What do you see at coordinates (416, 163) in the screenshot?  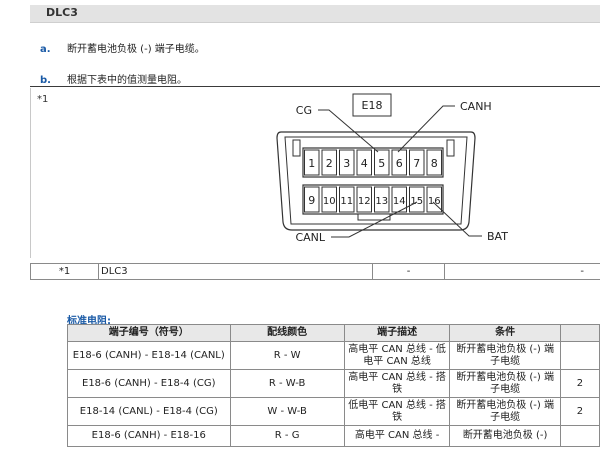 I see `pin-number: 7` at bounding box center [416, 163].